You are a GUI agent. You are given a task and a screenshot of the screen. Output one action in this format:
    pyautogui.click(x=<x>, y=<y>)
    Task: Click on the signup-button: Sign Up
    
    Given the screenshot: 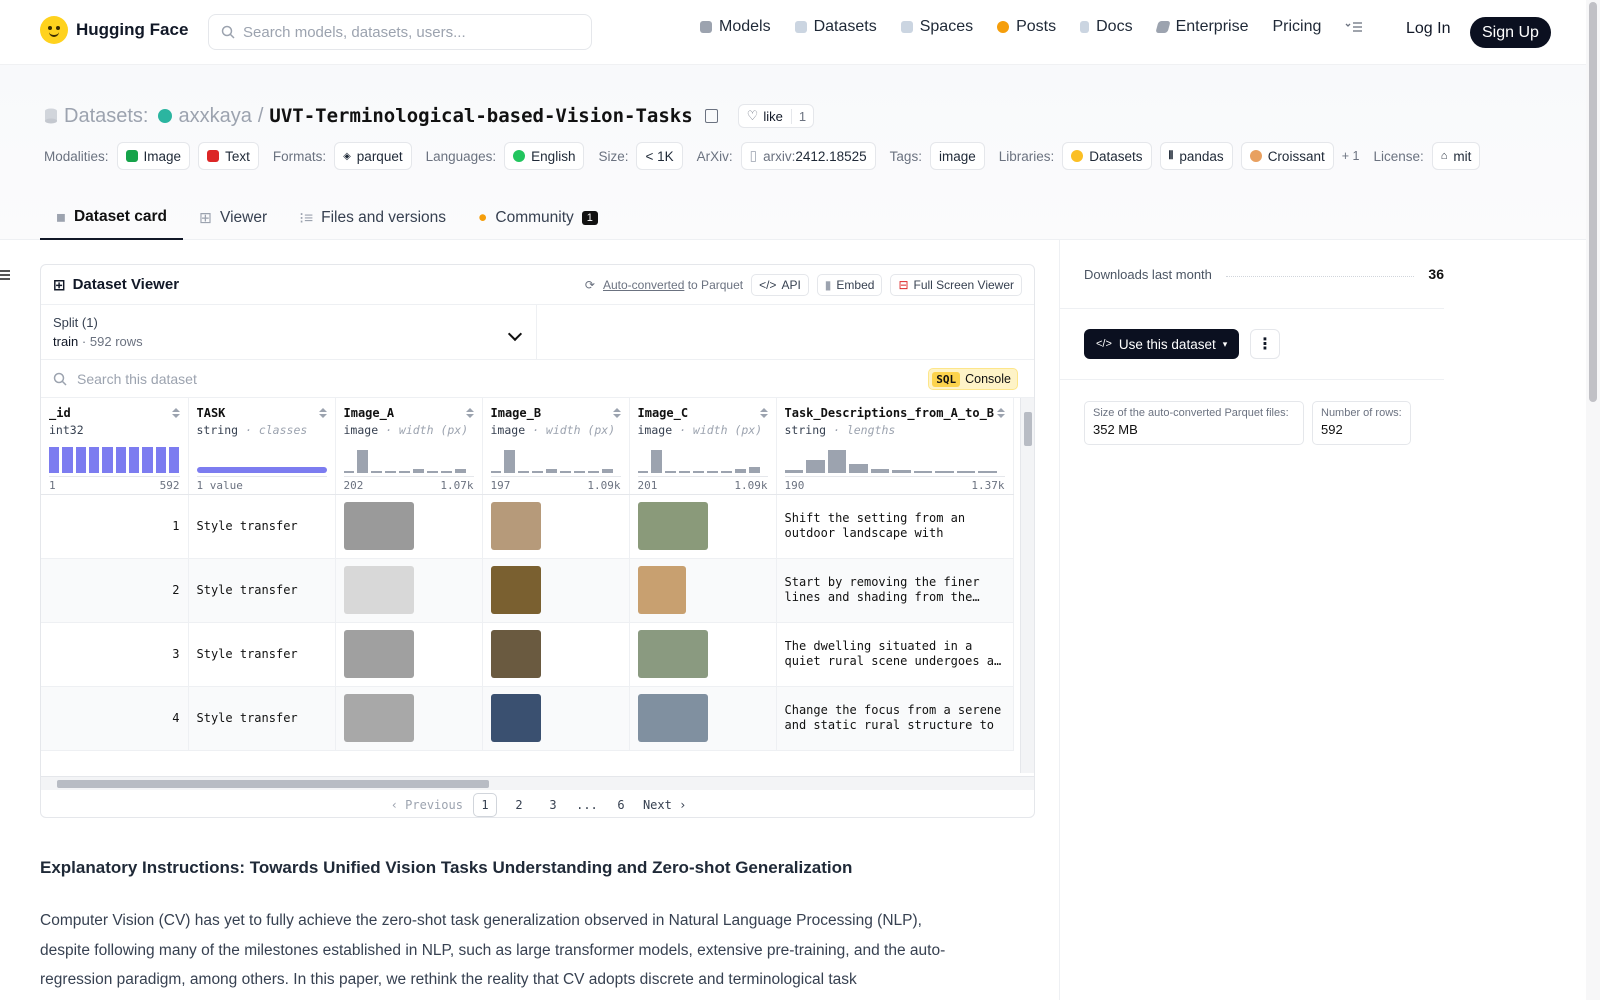 What is the action you would take?
    pyautogui.click(x=1510, y=32)
    